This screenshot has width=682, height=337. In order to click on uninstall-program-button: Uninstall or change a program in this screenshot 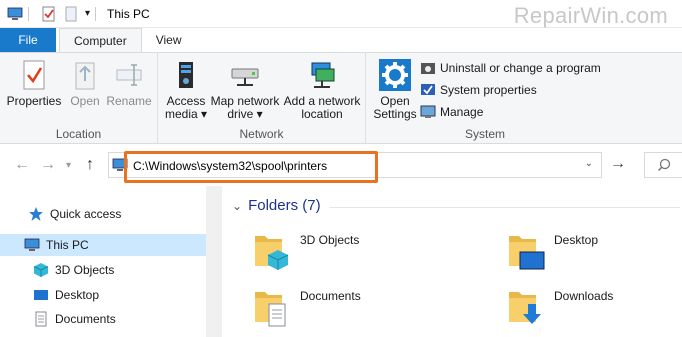, I will do `click(510, 68)`.